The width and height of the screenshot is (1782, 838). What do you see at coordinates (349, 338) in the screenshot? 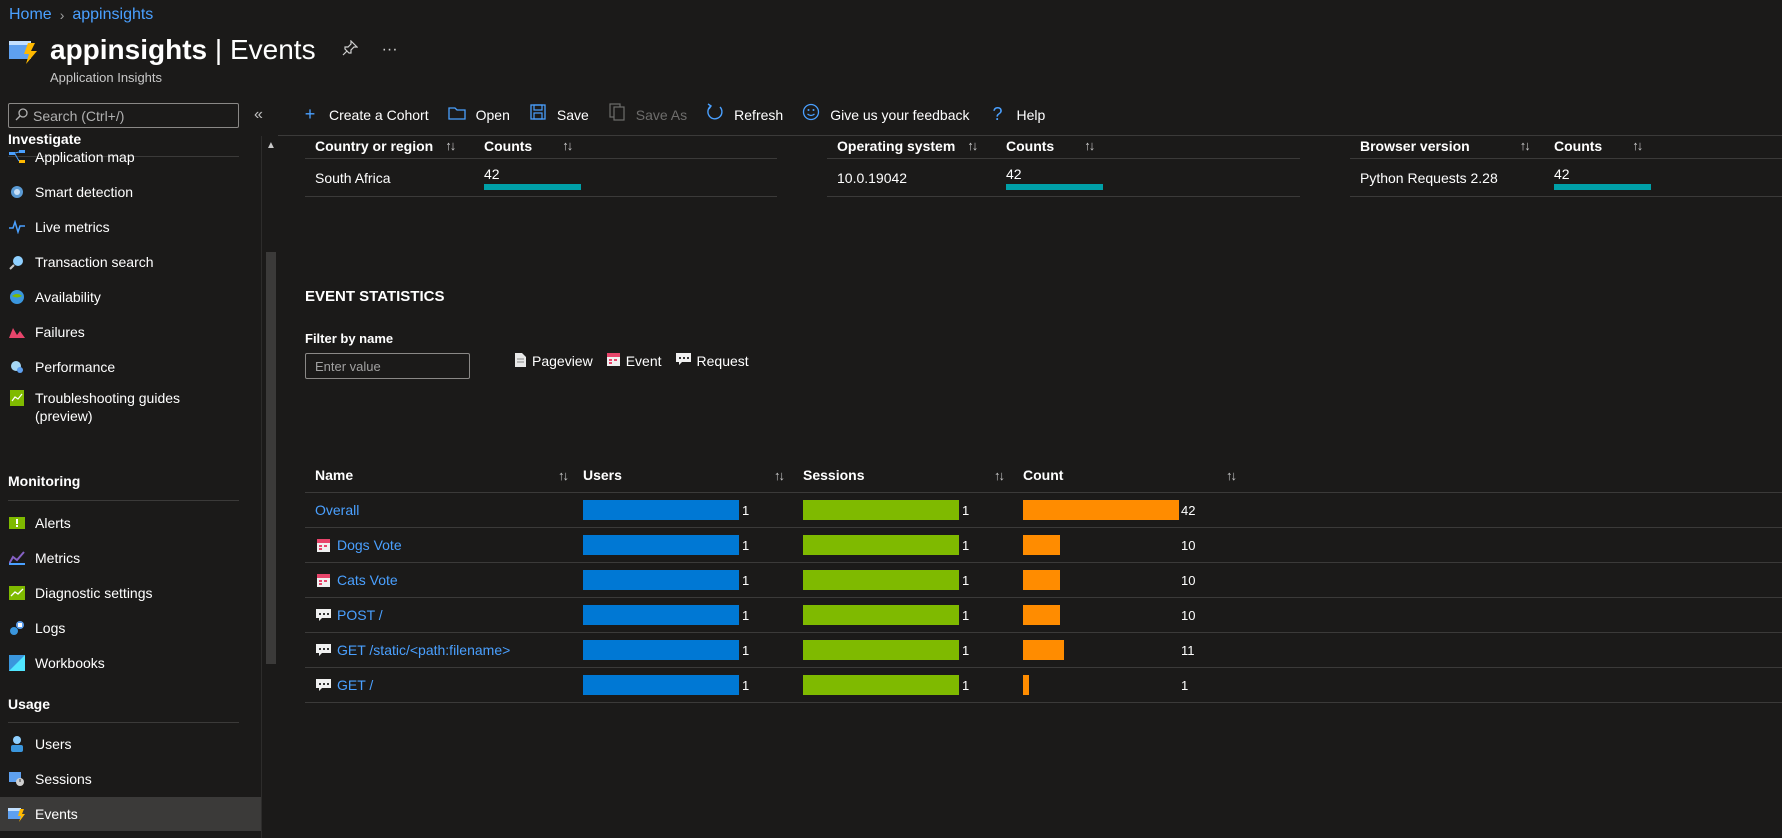
I see `filter-label: Filter by name` at bounding box center [349, 338].